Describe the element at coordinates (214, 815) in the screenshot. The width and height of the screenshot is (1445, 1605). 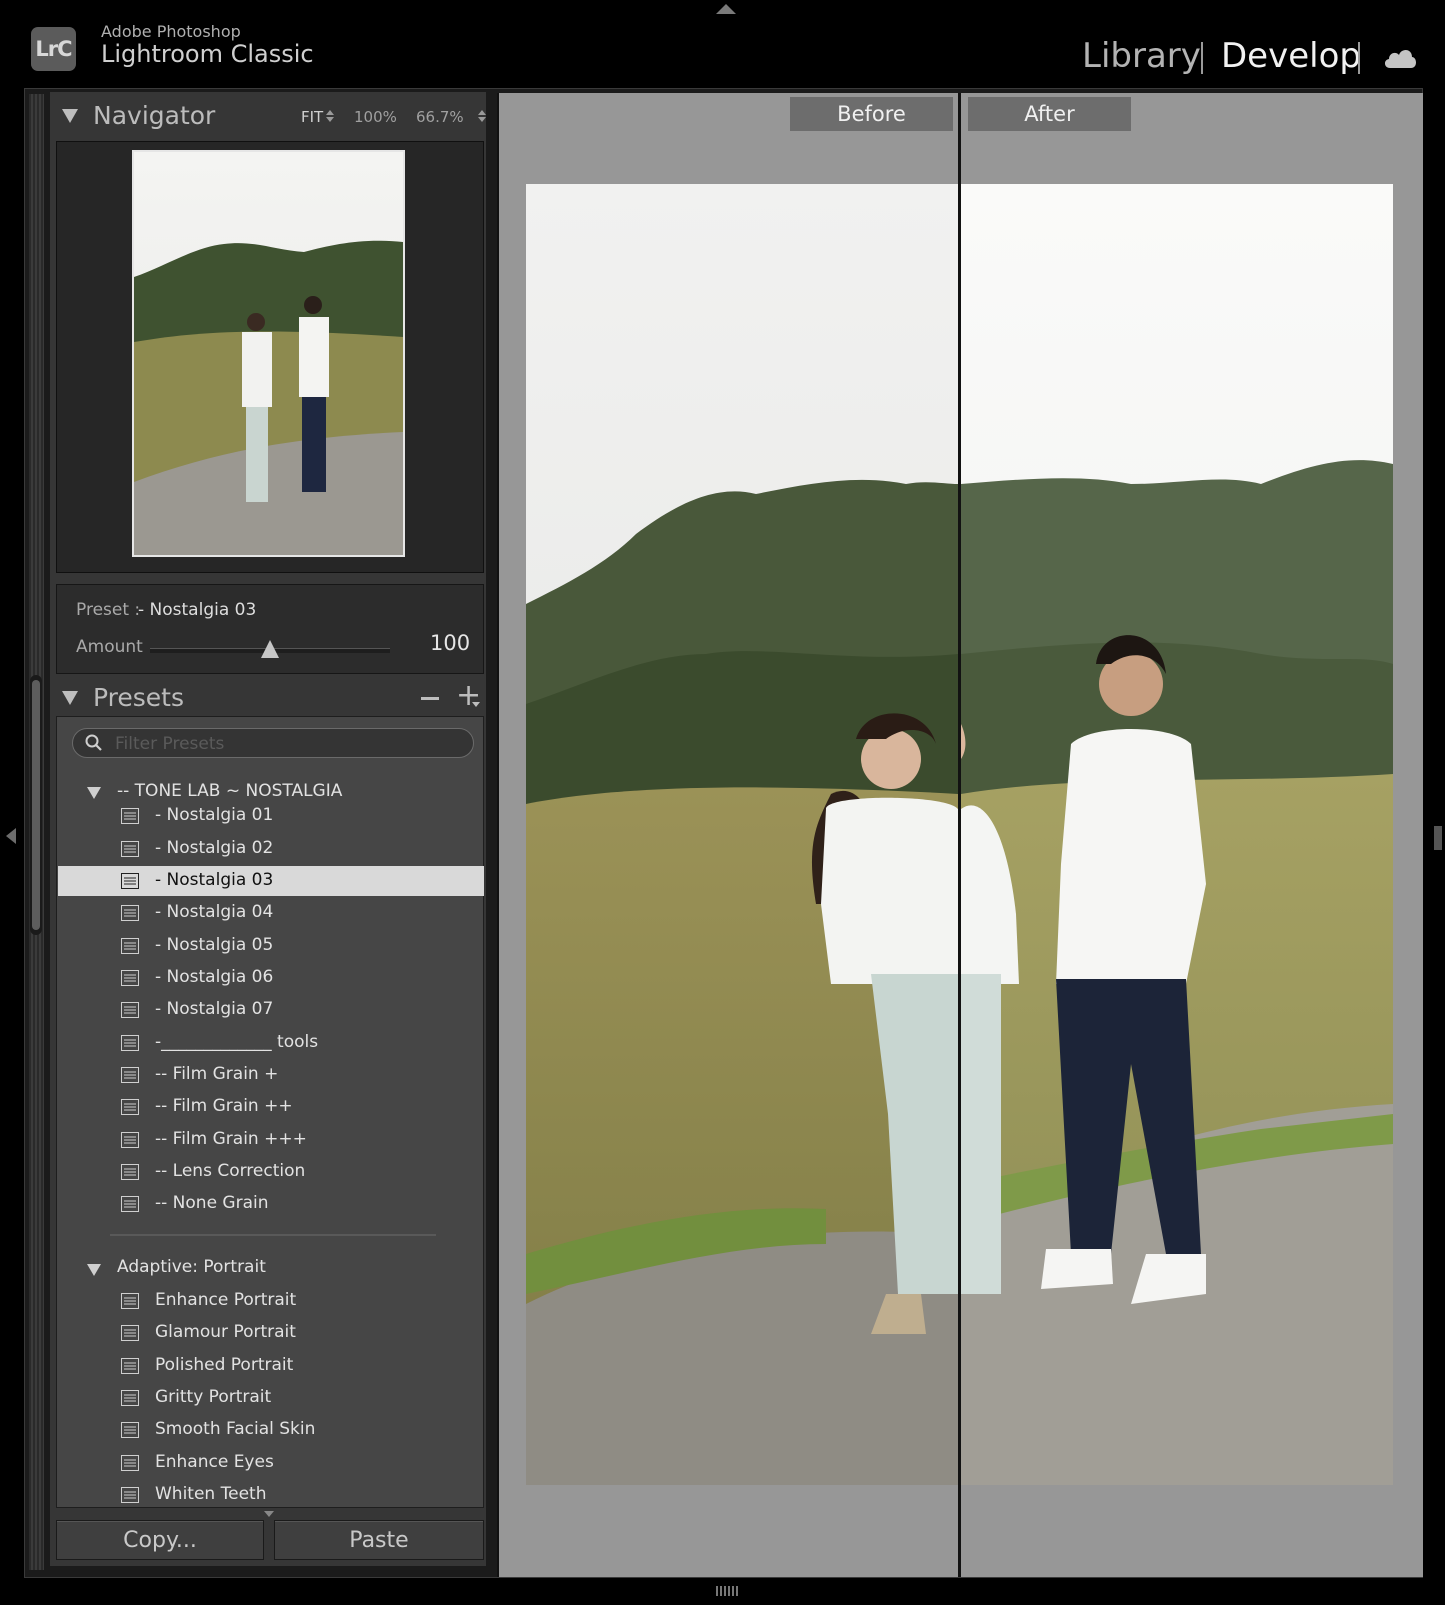
I see `preset-item-label: - Nostalgia 01` at that location.